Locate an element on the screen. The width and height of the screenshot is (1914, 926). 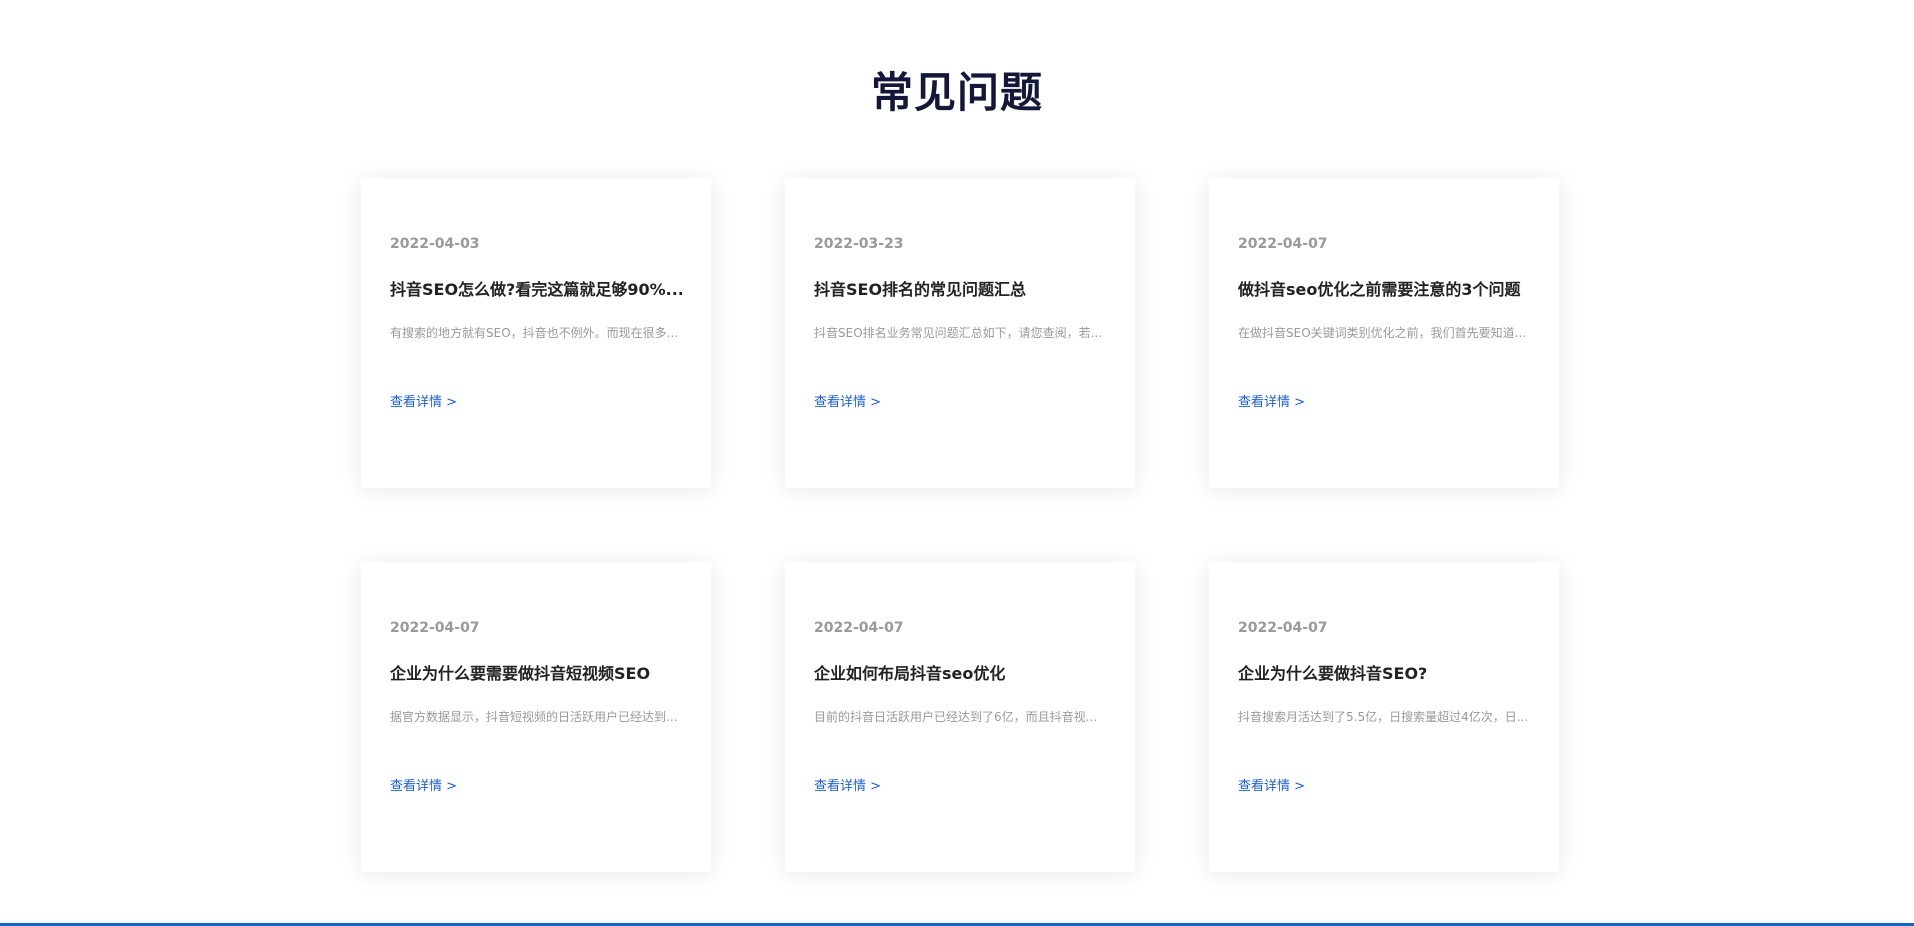
card-date: 2022-03-23 is located at coordinates (859, 244).